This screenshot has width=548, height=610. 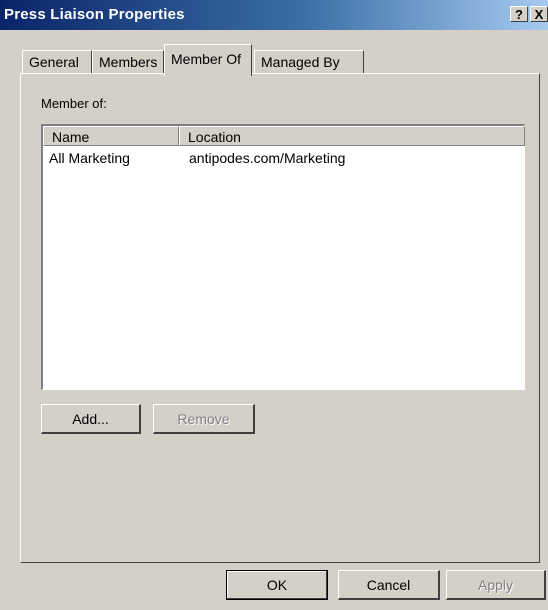 What do you see at coordinates (204, 419) in the screenshot?
I see `remove-button: Remove` at bounding box center [204, 419].